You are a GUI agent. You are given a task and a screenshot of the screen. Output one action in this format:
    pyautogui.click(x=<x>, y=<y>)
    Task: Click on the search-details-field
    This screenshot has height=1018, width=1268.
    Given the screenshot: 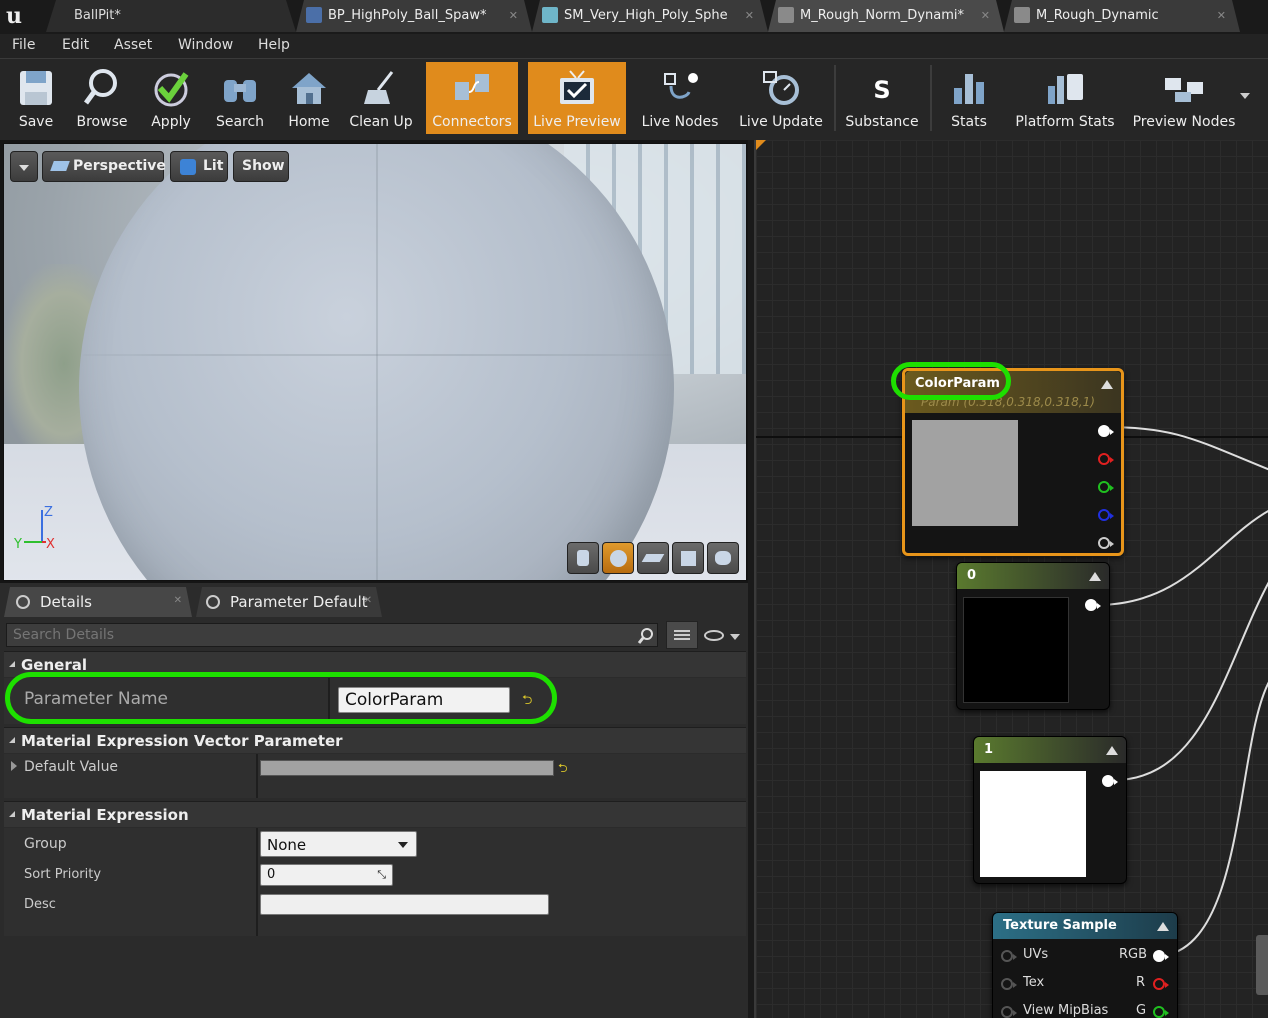 What is the action you would take?
    pyautogui.click(x=332, y=635)
    